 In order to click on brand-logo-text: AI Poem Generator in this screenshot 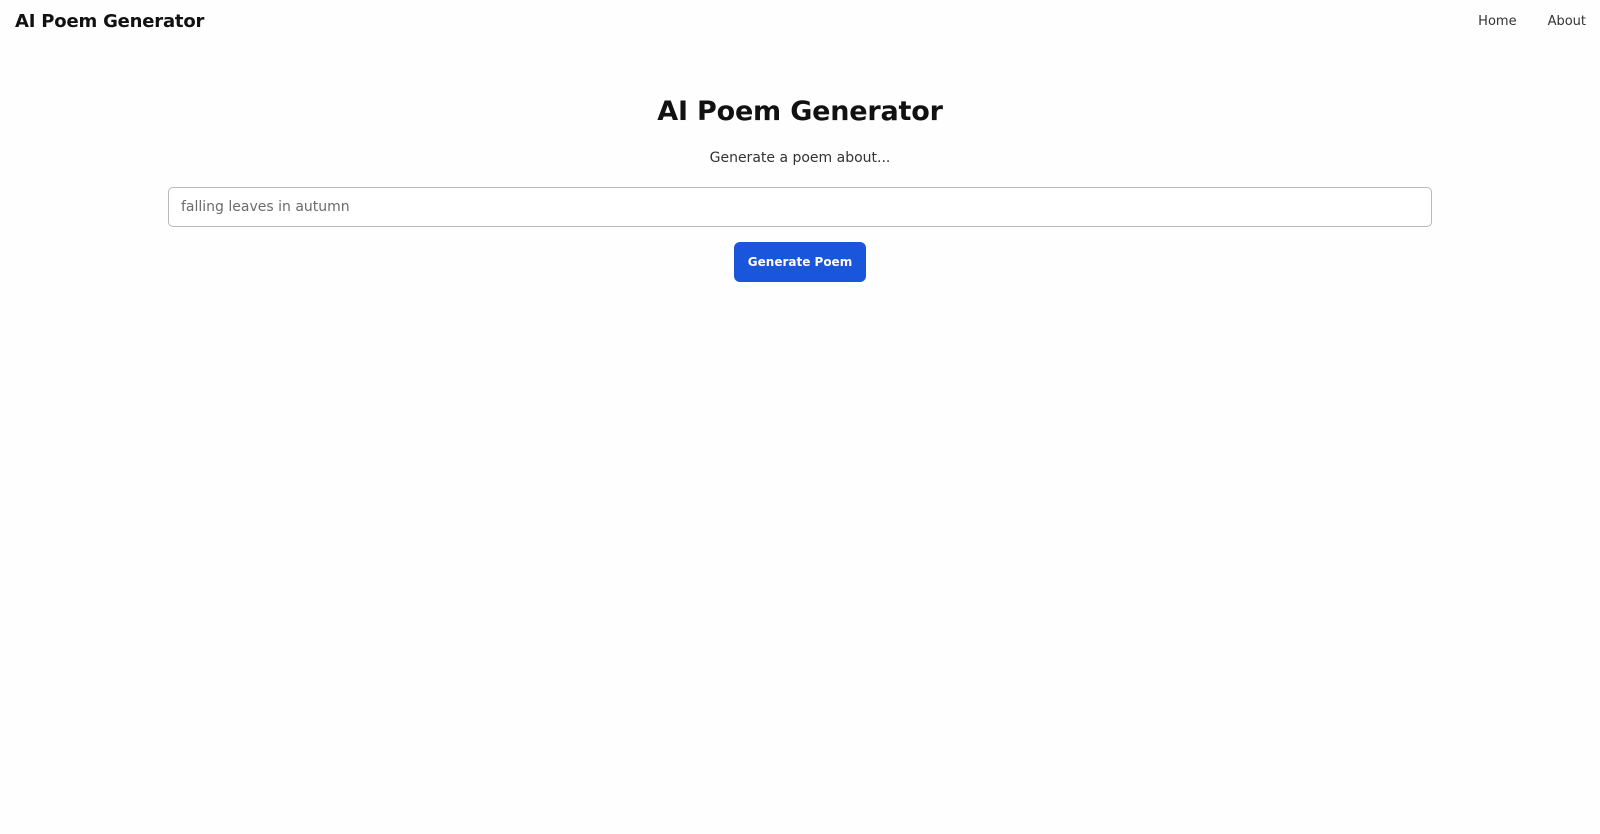, I will do `click(109, 21)`.